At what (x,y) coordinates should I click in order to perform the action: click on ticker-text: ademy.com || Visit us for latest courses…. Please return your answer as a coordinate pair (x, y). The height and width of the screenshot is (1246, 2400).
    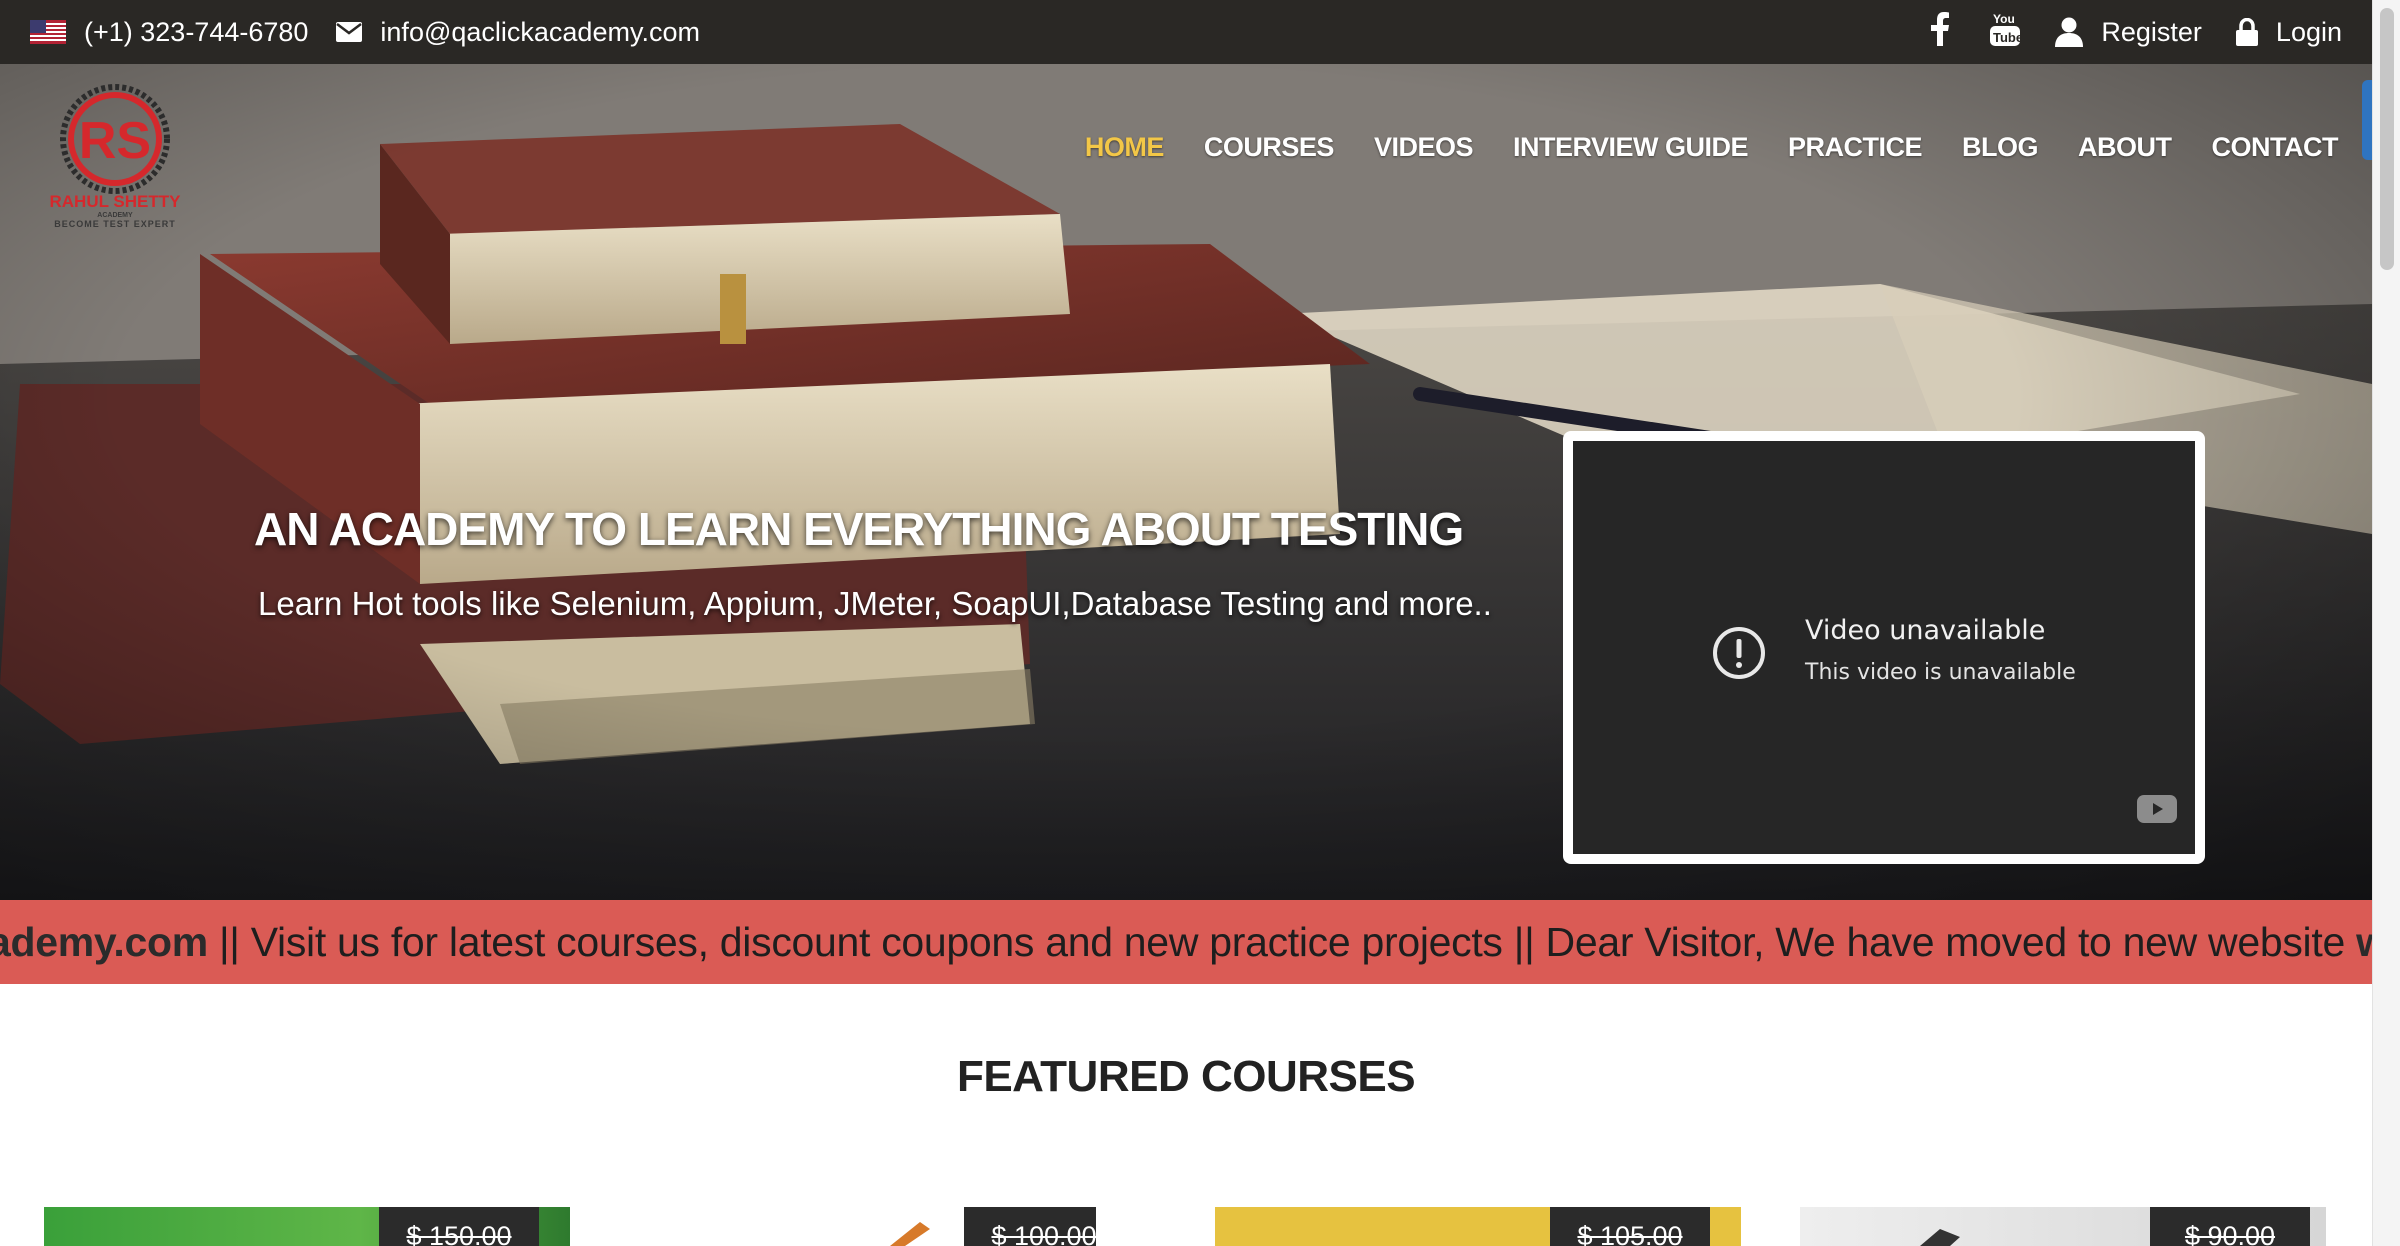
    Looking at the image, I should click on (1186, 942).